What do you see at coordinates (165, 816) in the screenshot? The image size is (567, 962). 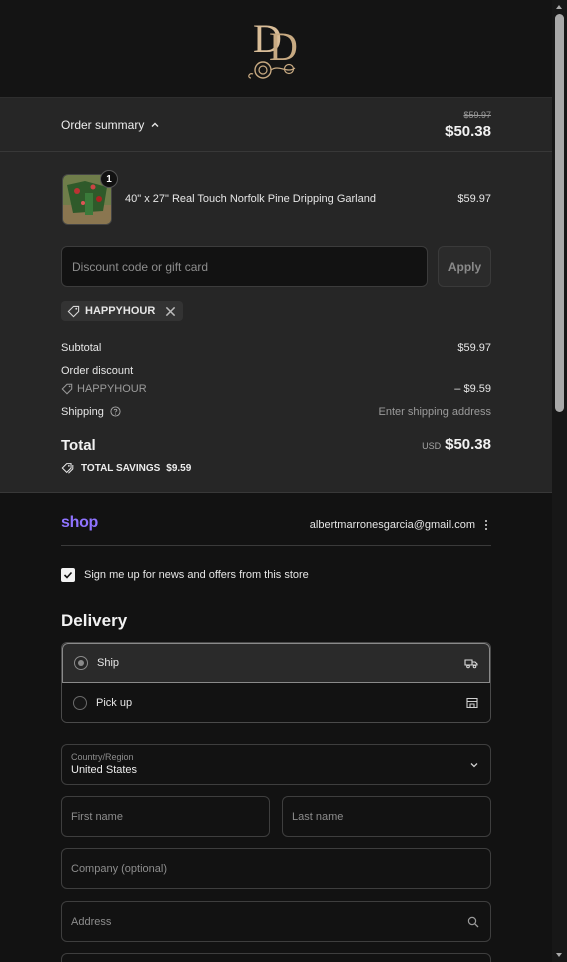 I see `first-name-field: First name` at bounding box center [165, 816].